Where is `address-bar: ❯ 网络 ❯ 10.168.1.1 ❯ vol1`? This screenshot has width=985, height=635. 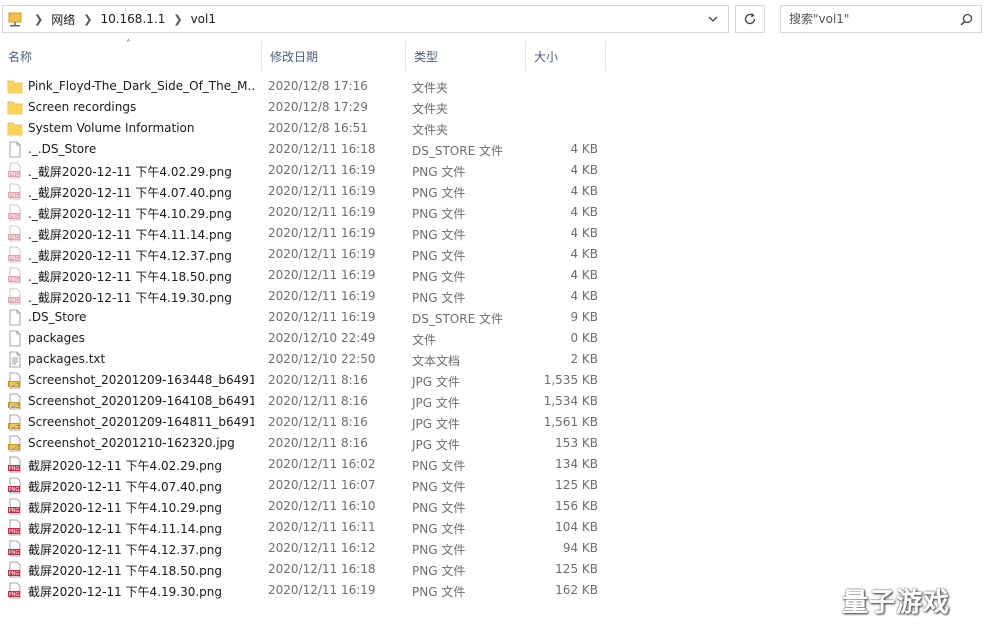
address-bar: ❯ 网络 ❯ 10.168.1.1 ❯ vol1 is located at coordinates (365, 19).